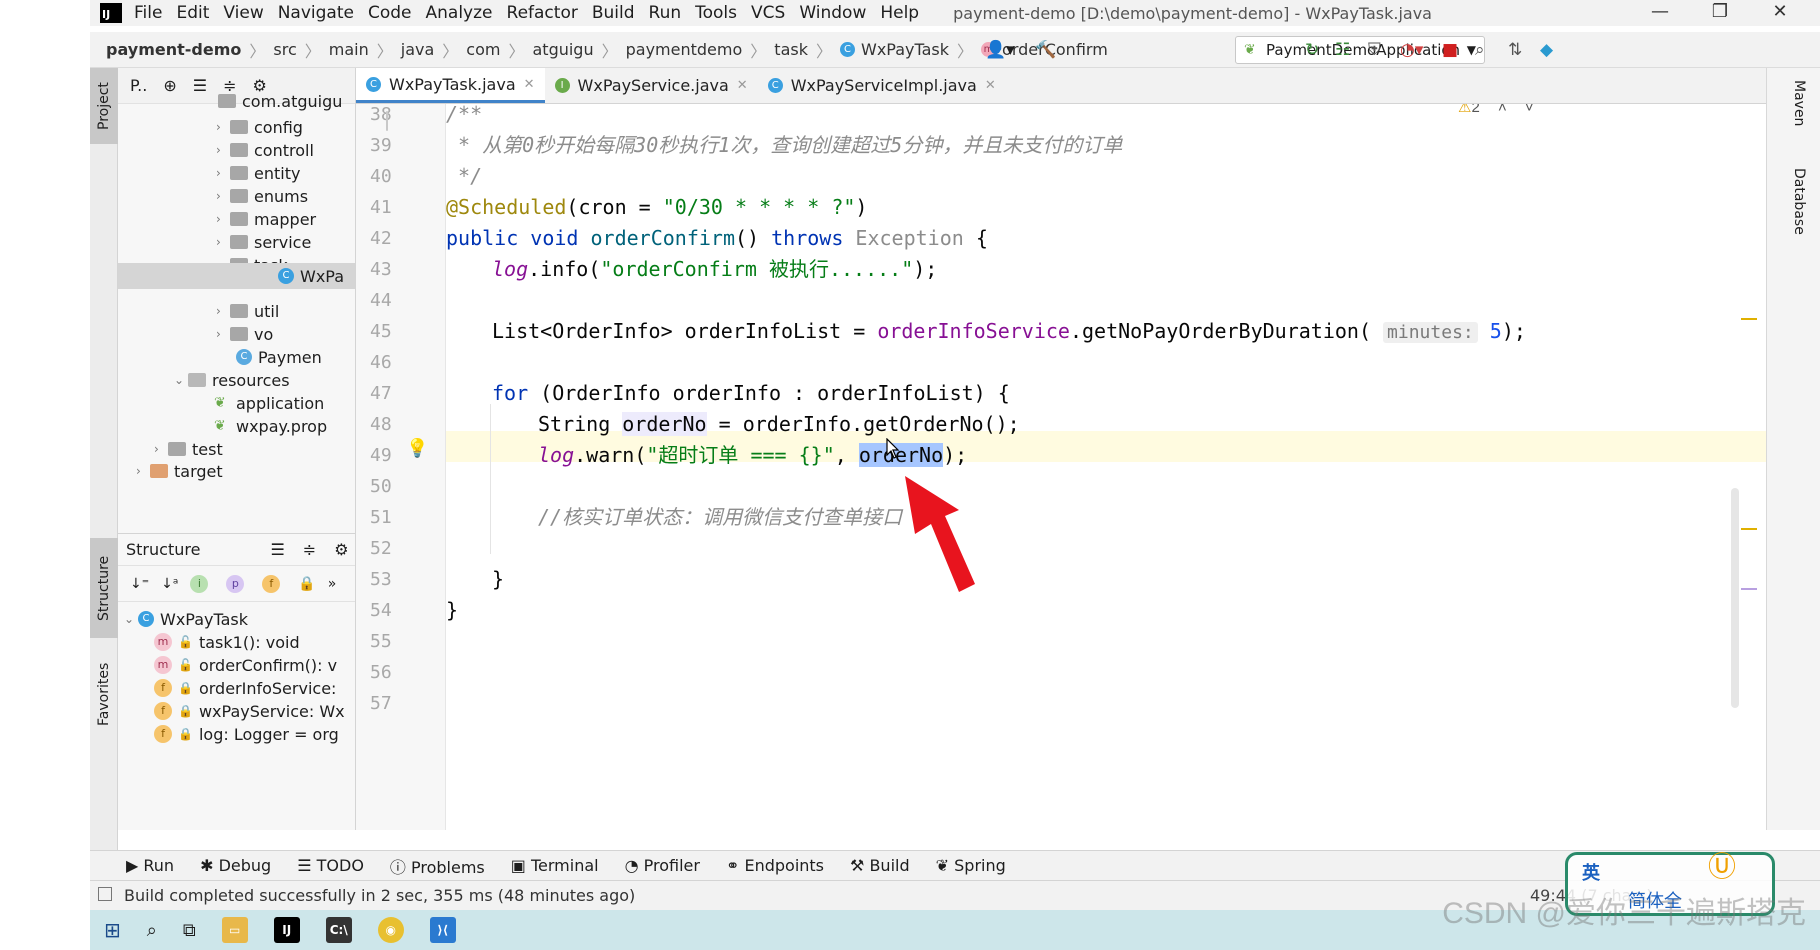 The height and width of the screenshot is (950, 1820). I want to click on project-view-select: P.., so click(138, 85).